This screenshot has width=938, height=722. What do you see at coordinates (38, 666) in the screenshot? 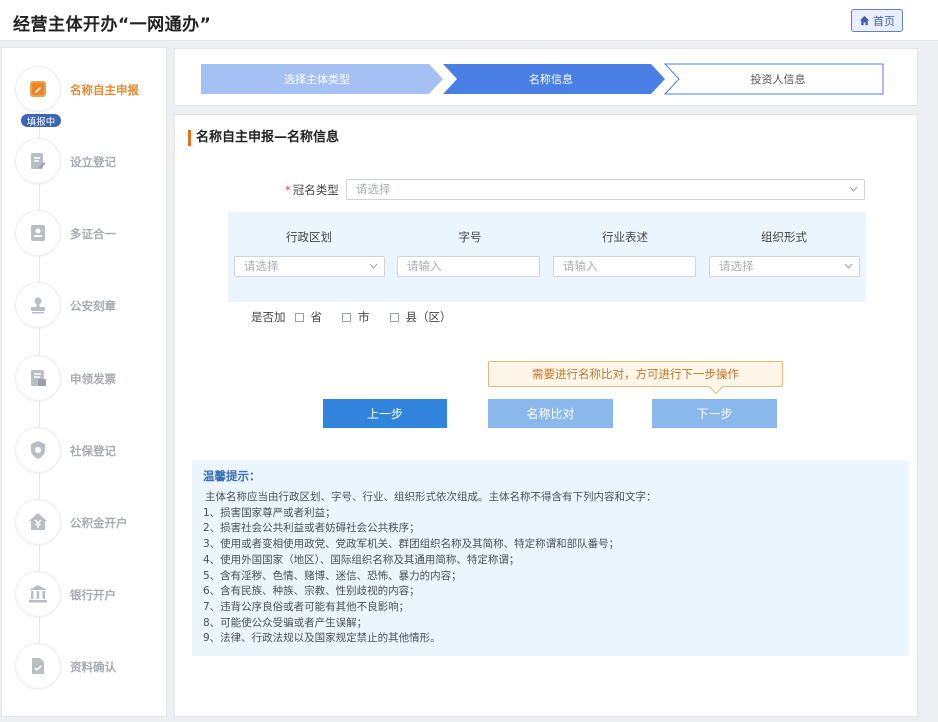
I see `file-check-icon` at bounding box center [38, 666].